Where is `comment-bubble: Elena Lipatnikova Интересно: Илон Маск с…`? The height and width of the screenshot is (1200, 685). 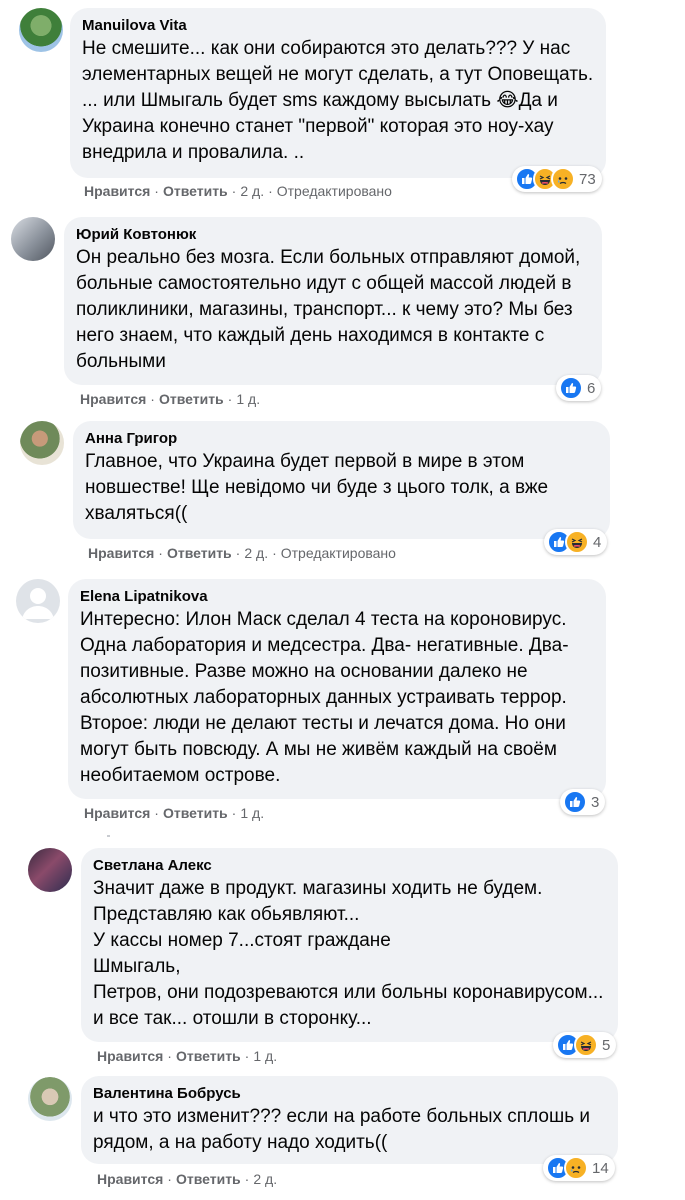 comment-bubble: Elena Lipatnikova Интересно: Илон Маск с… is located at coordinates (337, 689).